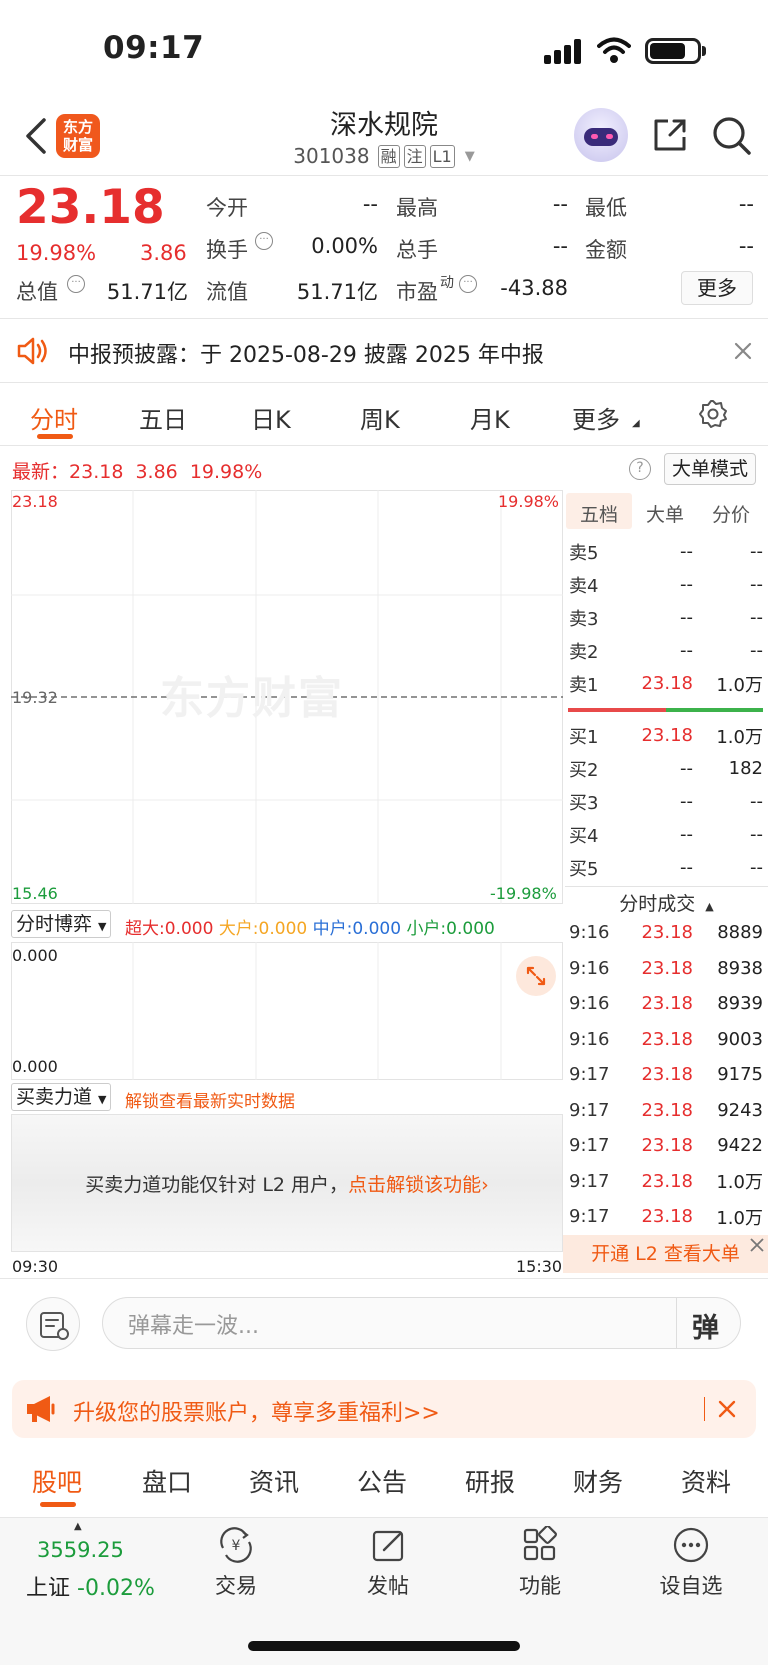 The width and height of the screenshot is (768, 1665). I want to click on index-name: 上证, so click(48, 1588).